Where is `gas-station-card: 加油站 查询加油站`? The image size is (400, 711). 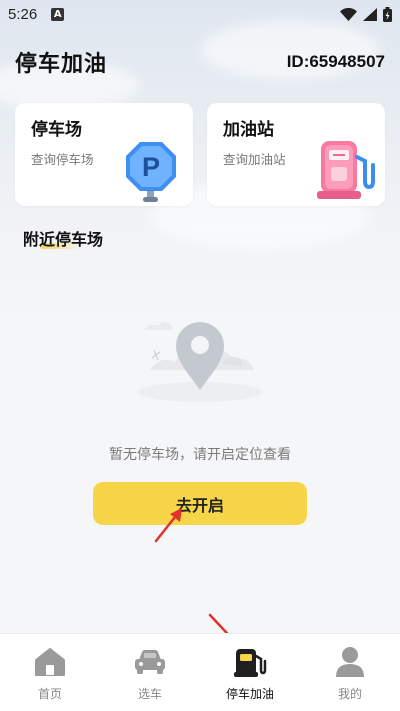 gas-station-card: 加油站 查询加油站 is located at coordinates (296, 154).